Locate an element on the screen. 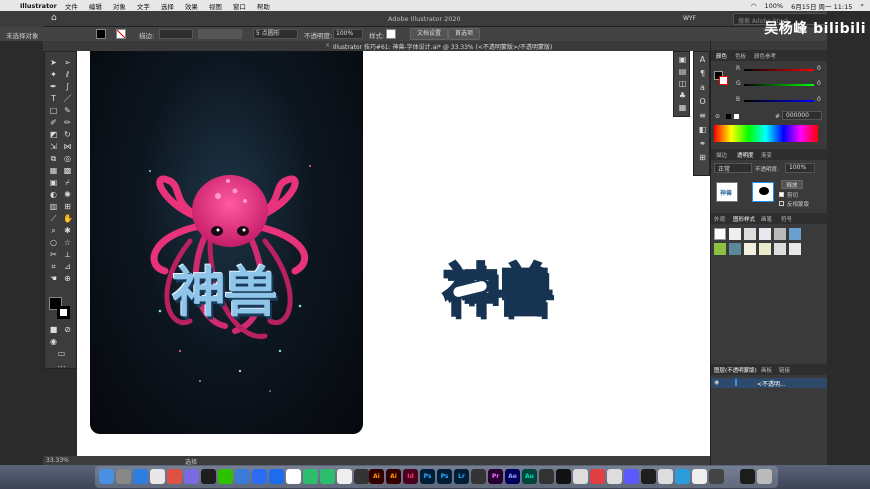 The height and width of the screenshot is (489, 870). screen-mode-icon: ▭ is located at coordinates (61, 353).